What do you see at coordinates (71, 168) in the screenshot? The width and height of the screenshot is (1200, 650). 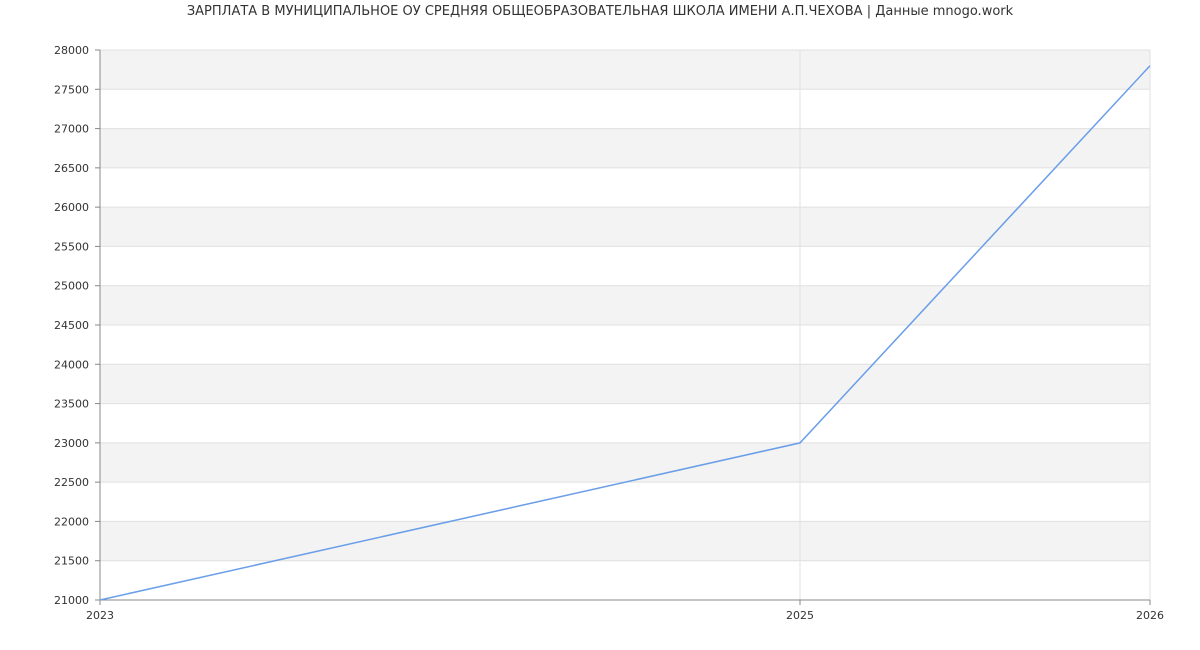 I see `y-tick-label: 26500` at bounding box center [71, 168].